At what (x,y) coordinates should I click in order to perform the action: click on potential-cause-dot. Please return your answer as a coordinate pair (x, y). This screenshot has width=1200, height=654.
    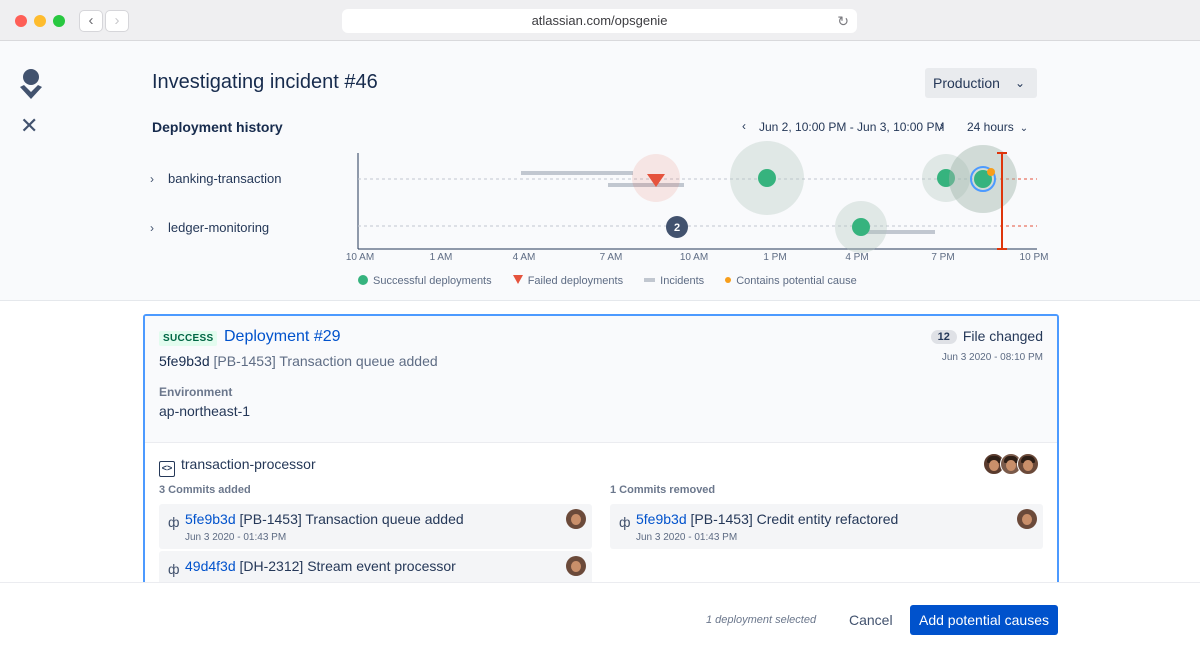
    Looking at the image, I should click on (991, 172).